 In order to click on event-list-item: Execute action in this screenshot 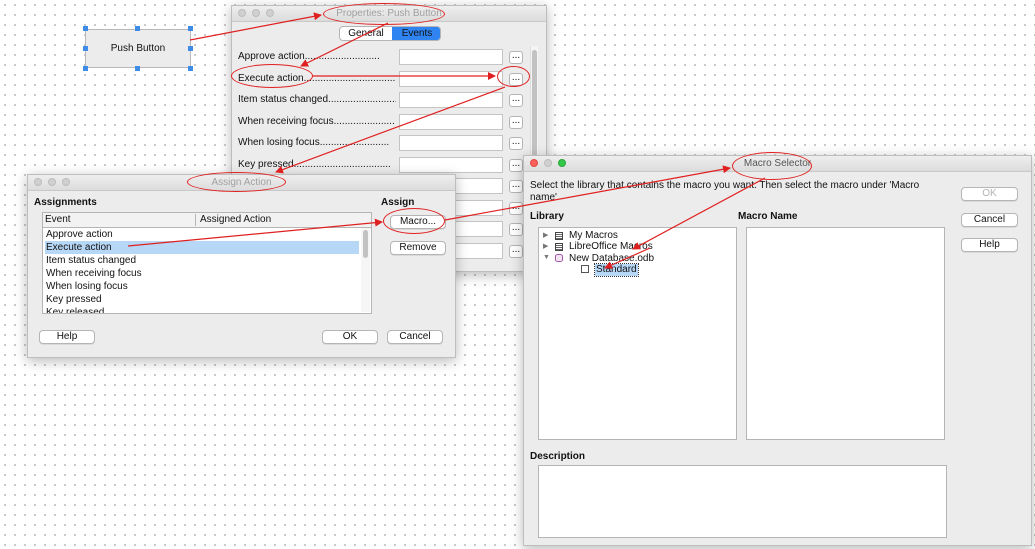, I will do `click(202, 247)`.